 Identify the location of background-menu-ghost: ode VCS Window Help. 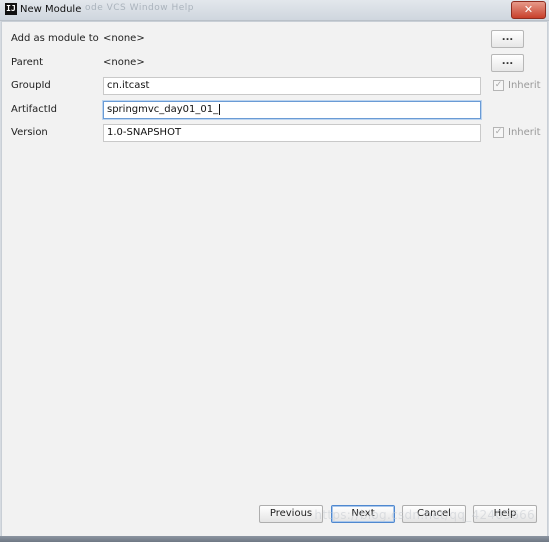
(139, 8).